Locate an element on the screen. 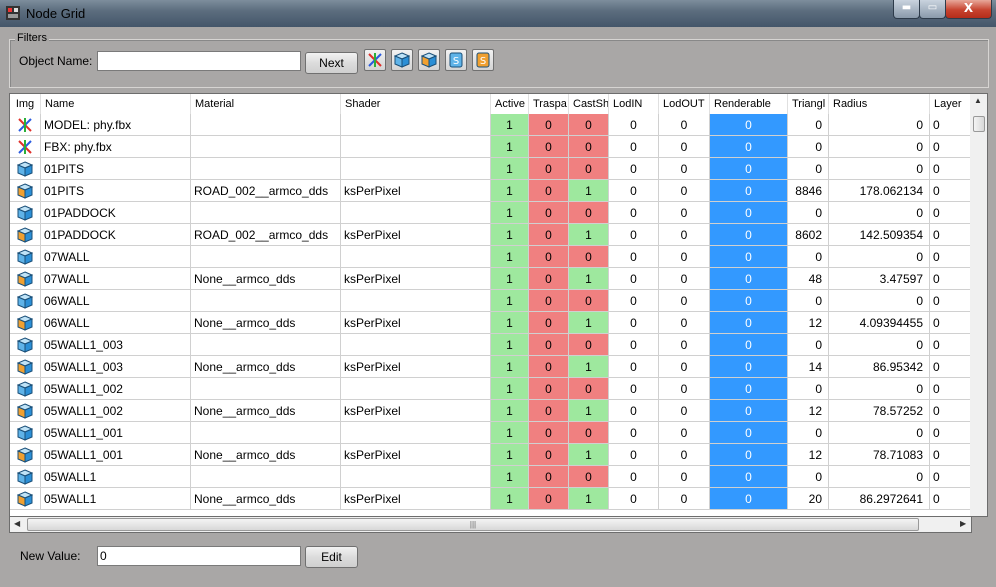 This screenshot has height=587, width=996. cell-name: 05WALL1_003 is located at coordinates (116, 367).